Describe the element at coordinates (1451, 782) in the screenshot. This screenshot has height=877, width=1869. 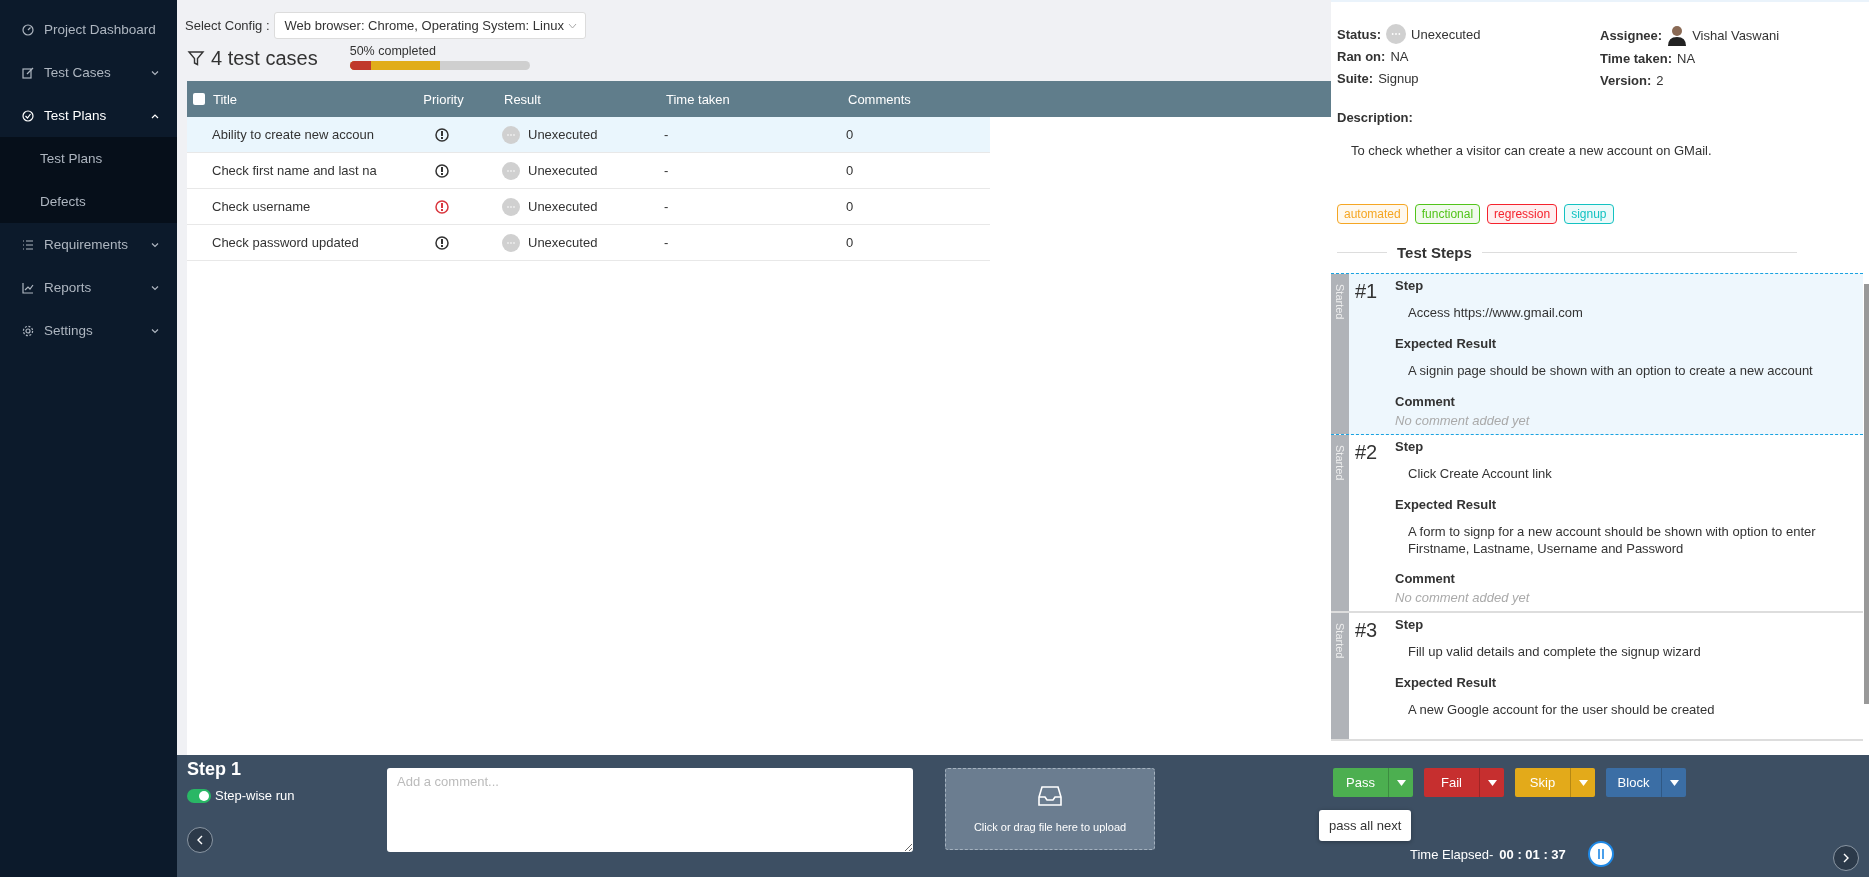
I see `result-button: Fail` at that location.